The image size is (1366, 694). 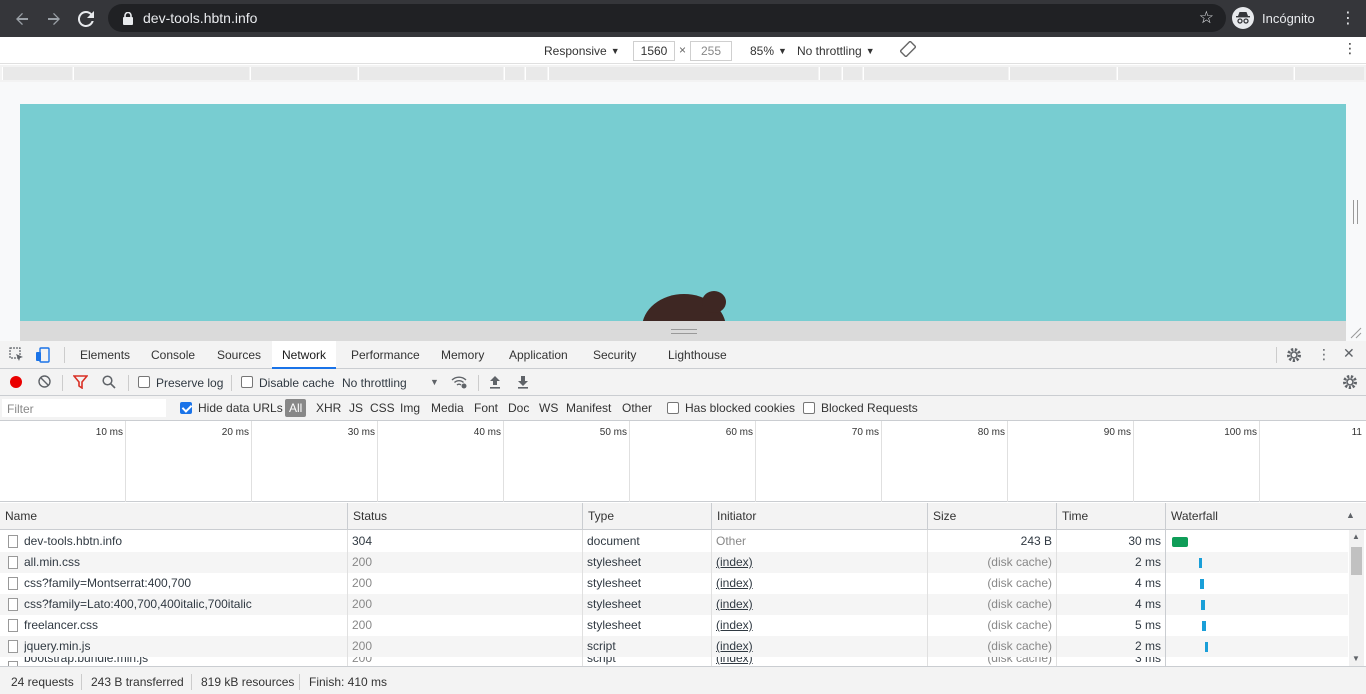 What do you see at coordinates (1348, 18) in the screenshot?
I see `browser-menu-icon: ⋮` at bounding box center [1348, 18].